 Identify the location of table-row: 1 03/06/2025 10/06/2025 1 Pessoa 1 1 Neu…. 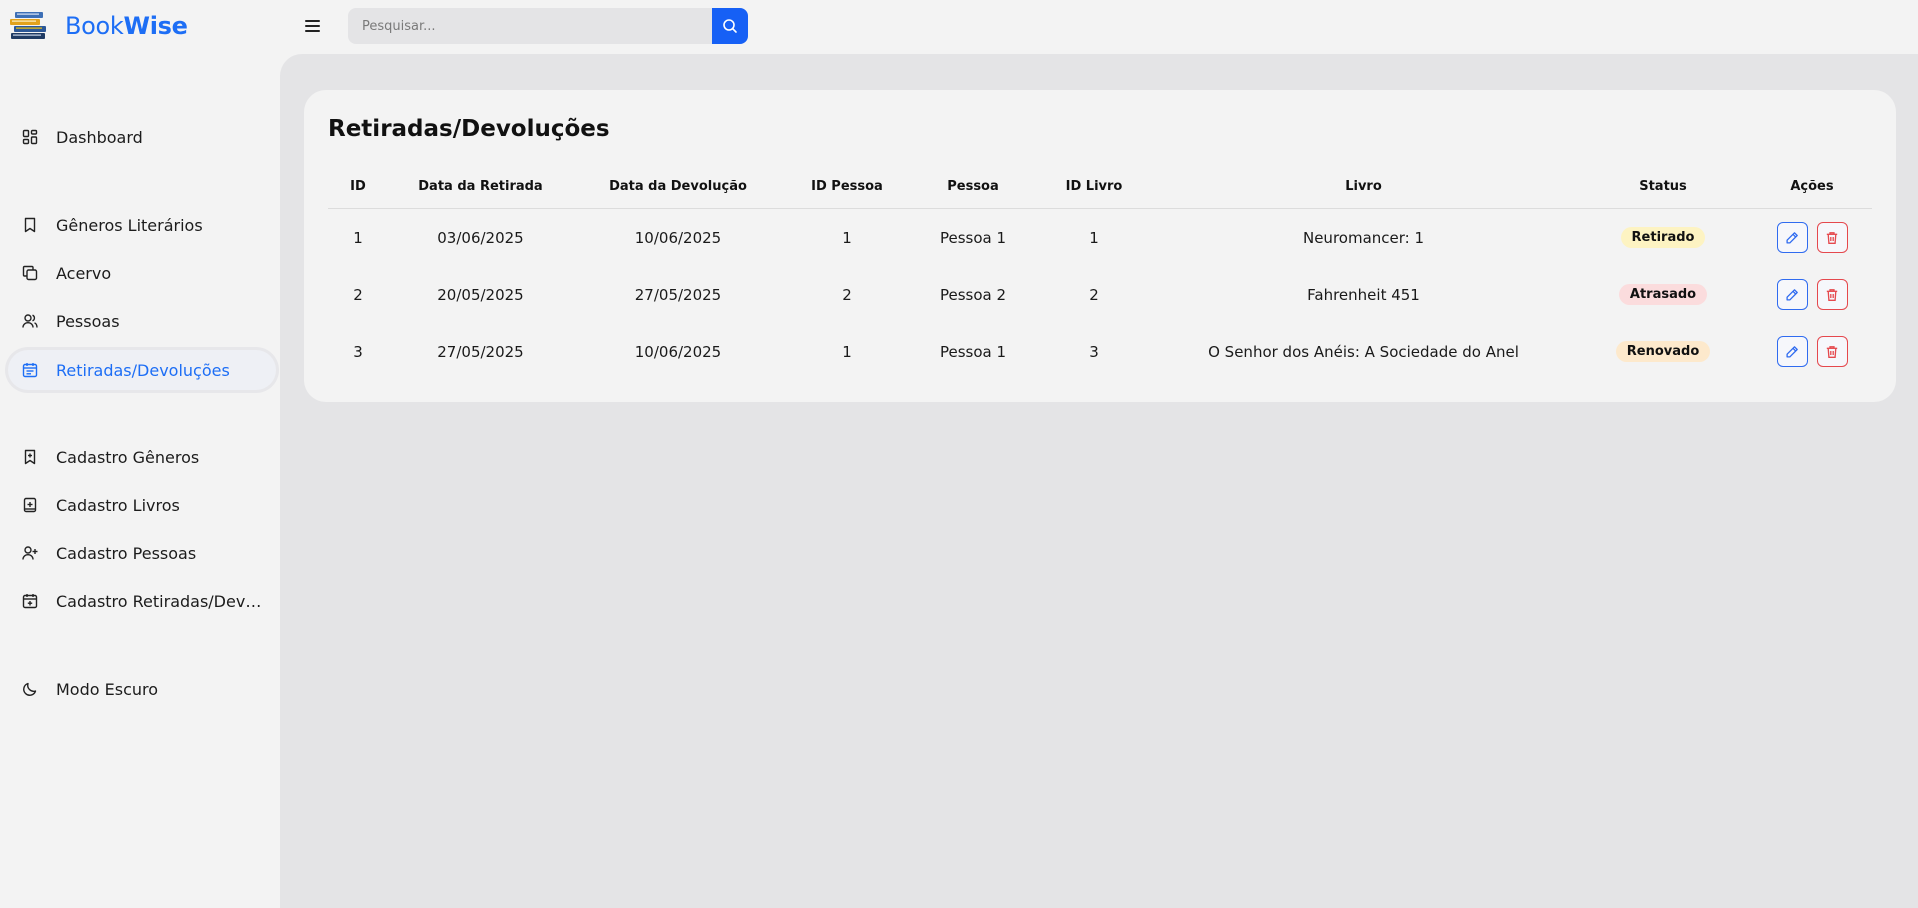
(1100, 238).